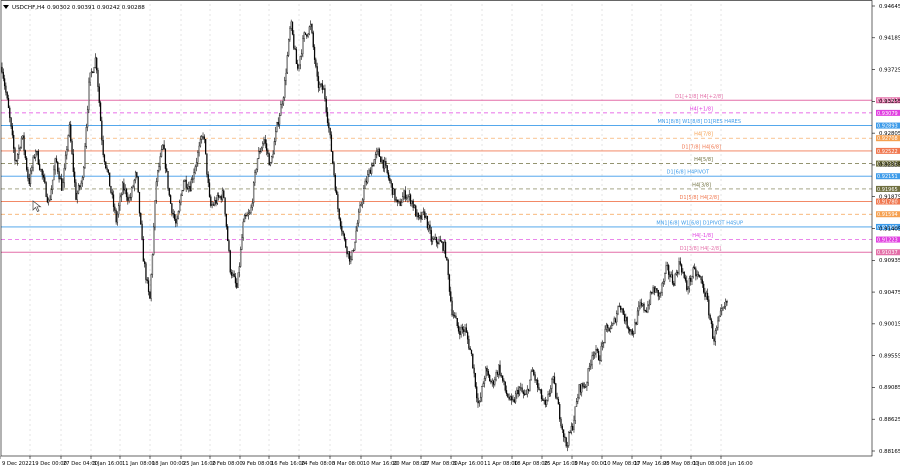 This screenshot has width=900, height=472. I want to click on x-tick-label: 1 Jun 08:00, so click(708, 464).